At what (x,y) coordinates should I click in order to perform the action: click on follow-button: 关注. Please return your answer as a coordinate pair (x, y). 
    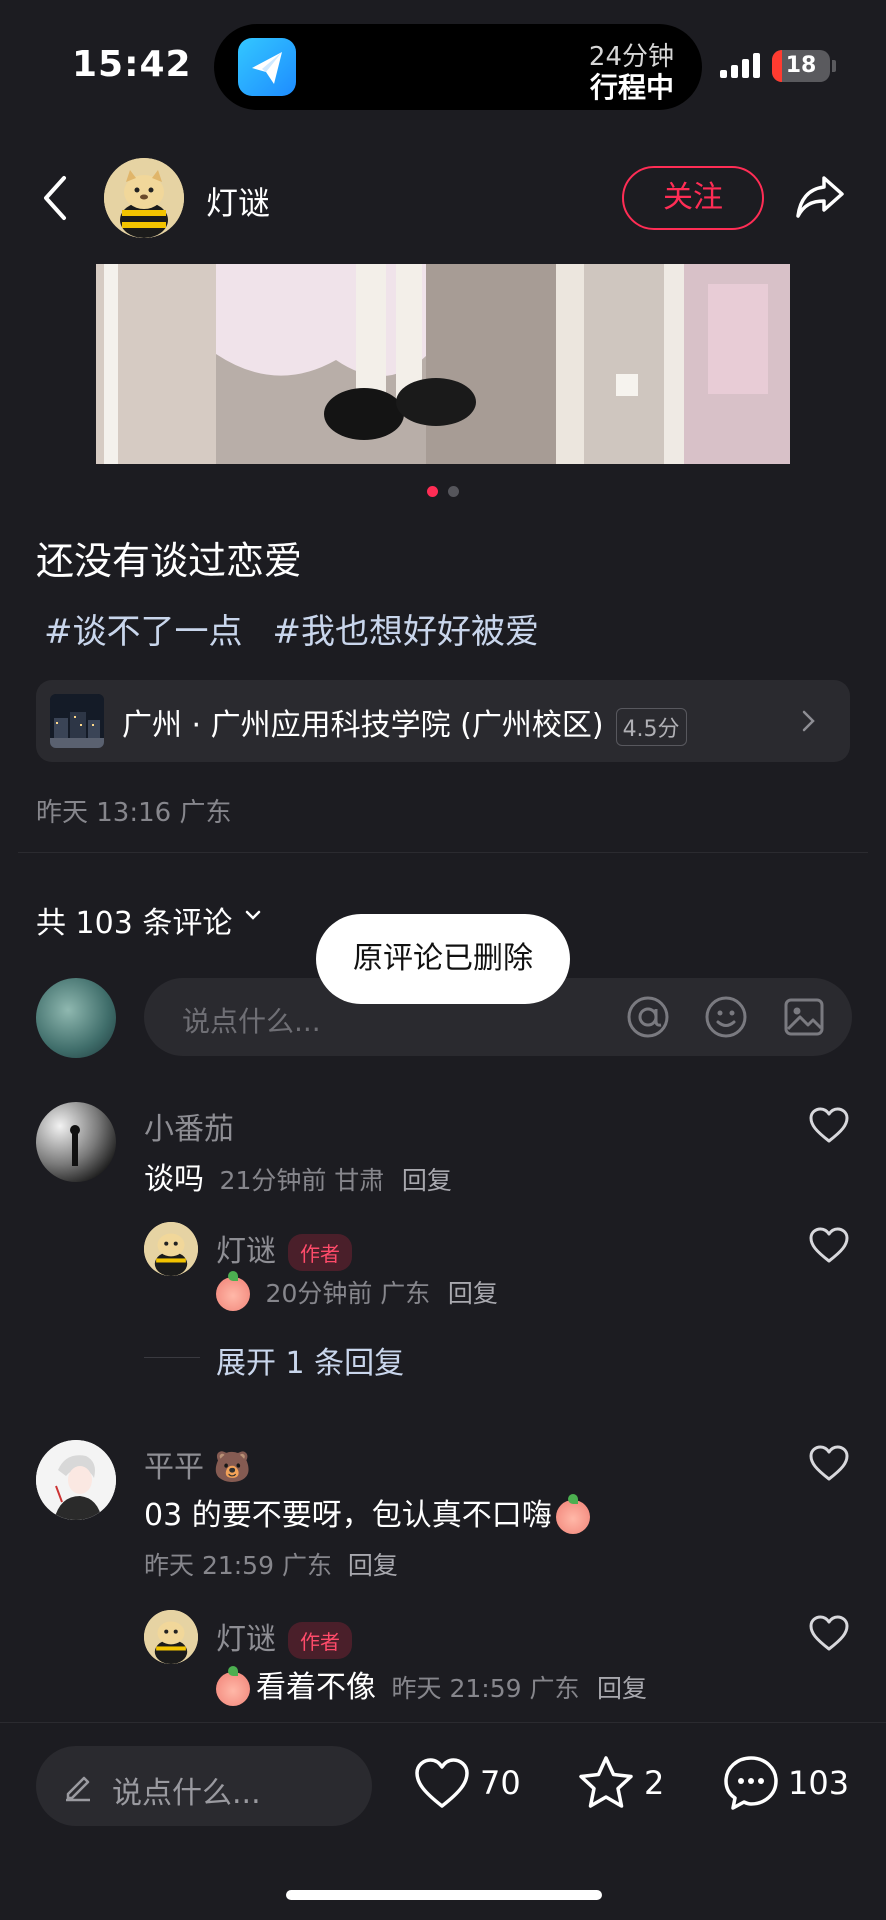
    Looking at the image, I should click on (693, 198).